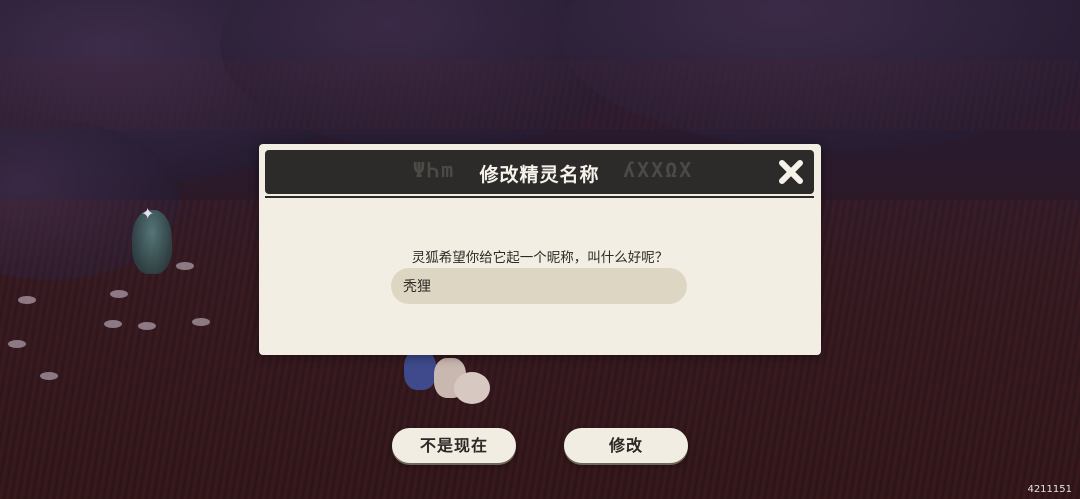 This screenshot has width=1080, height=499. What do you see at coordinates (626, 445) in the screenshot?
I see `rename-confirm-button: 修改` at bounding box center [626, 445].